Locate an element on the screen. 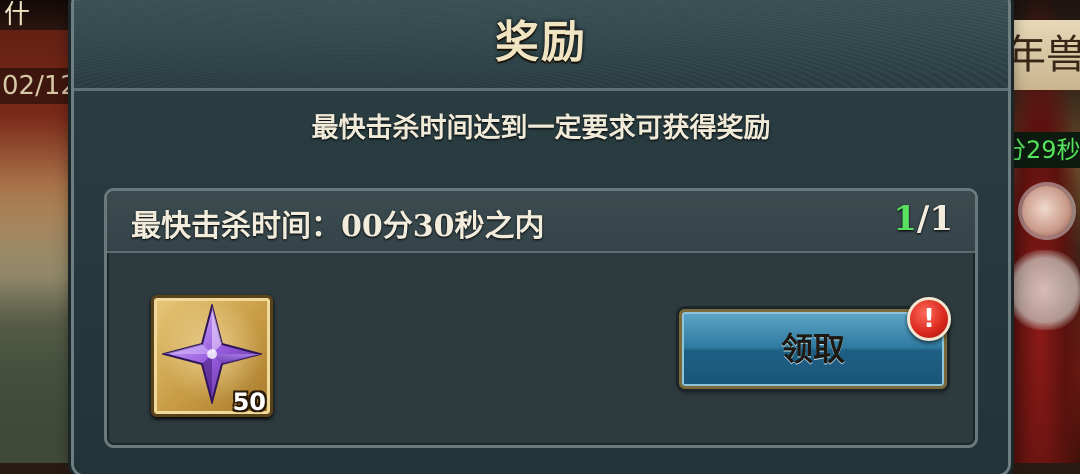 The image size is (1080, 474). reward-progress: 1/1 is located at coordinates (923, 219).